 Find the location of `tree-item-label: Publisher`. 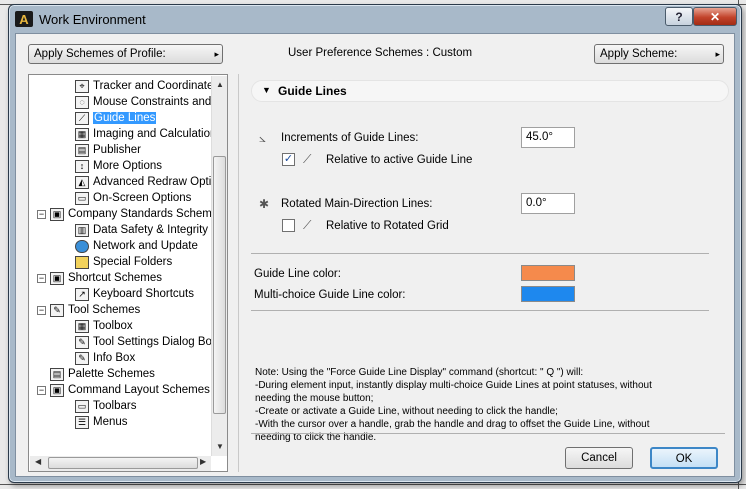

tree-item-label: Publisher is located at coordinates (117, 150).